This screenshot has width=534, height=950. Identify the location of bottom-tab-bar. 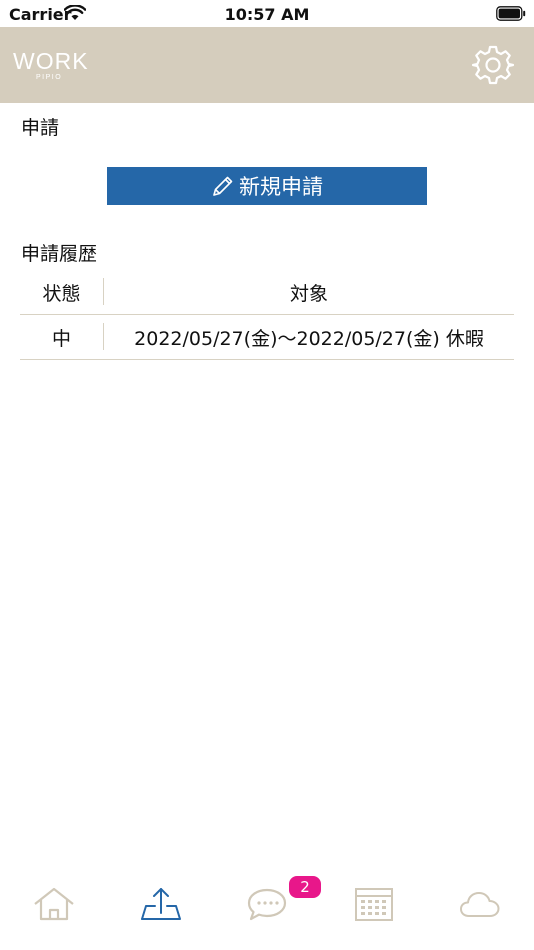
(267, 911).